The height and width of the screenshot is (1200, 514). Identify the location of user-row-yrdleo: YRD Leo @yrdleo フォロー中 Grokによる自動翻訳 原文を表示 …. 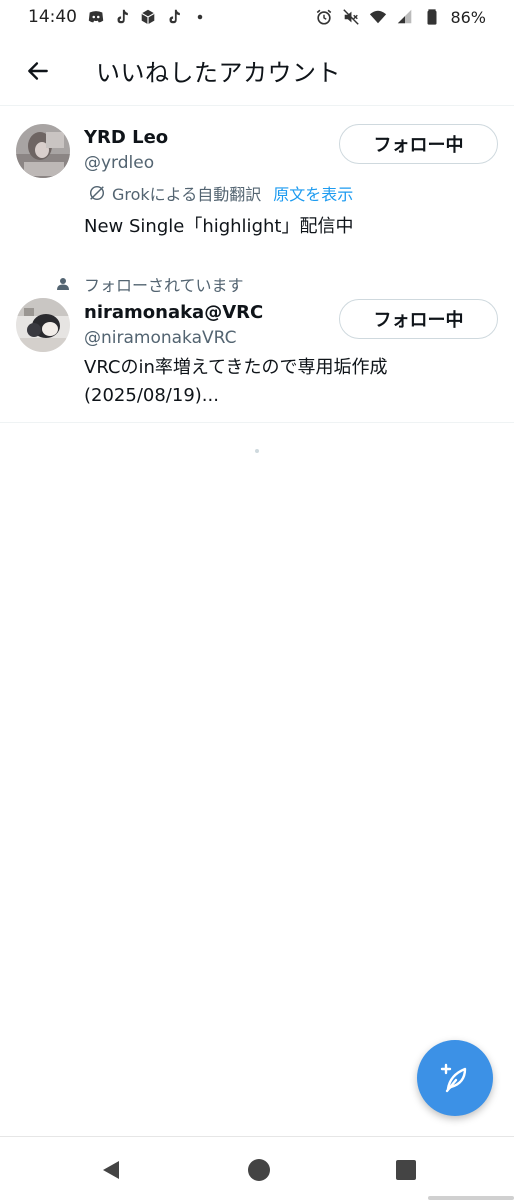
(257, 183).